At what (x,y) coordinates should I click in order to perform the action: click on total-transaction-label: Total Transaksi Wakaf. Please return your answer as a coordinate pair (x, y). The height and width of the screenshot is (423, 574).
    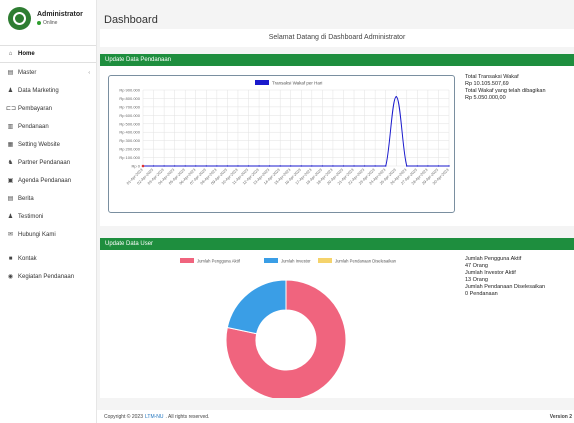
    Looking at the image, I should click on (492, 77).